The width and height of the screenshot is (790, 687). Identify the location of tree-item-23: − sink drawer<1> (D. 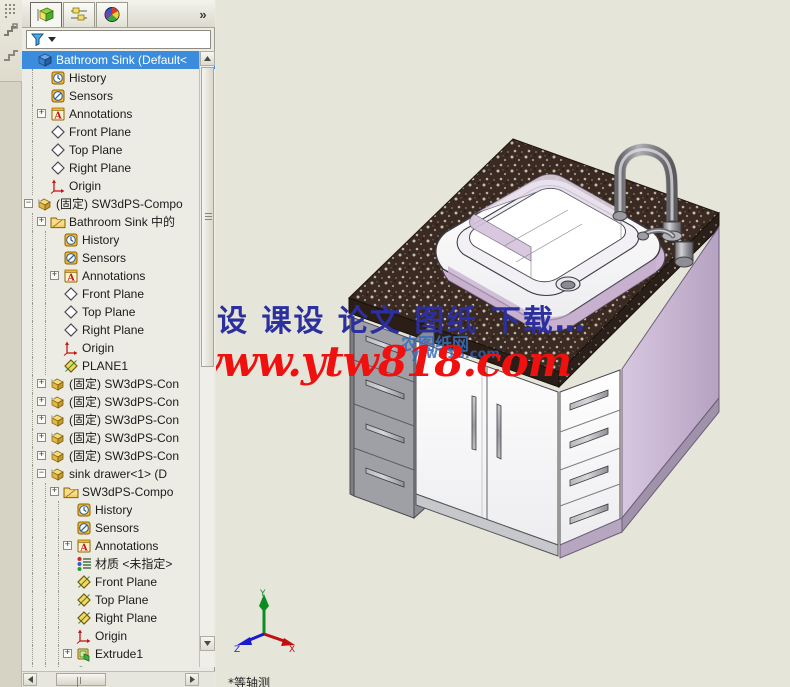
(118, 474).